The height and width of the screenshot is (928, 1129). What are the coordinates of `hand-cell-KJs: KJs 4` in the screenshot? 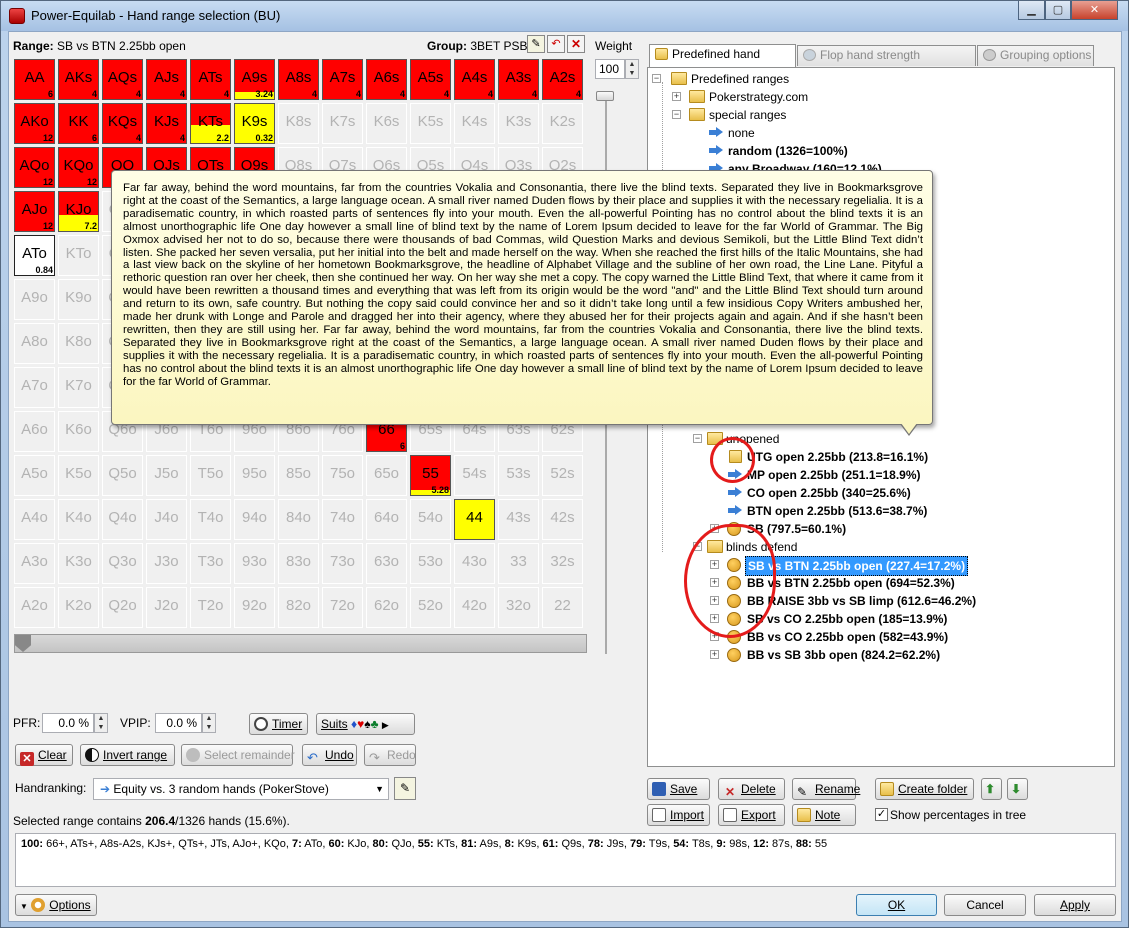 It's located at (166, 123).